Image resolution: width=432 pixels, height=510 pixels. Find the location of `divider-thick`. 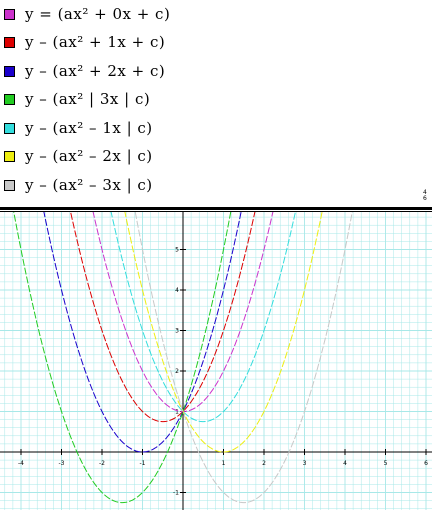

divider-thick is located at coordinates (216, 208).